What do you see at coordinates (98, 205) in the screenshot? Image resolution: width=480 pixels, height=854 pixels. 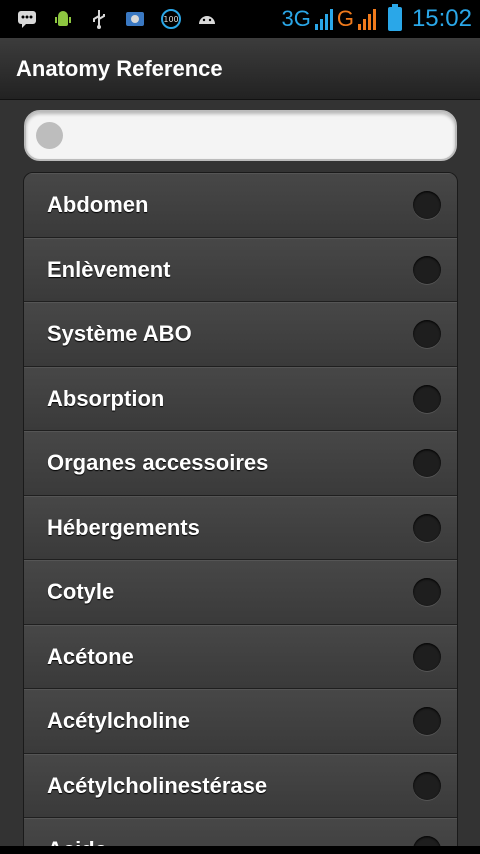 I see `list-item-label: Abdomen` at bounding box center [98, 205].